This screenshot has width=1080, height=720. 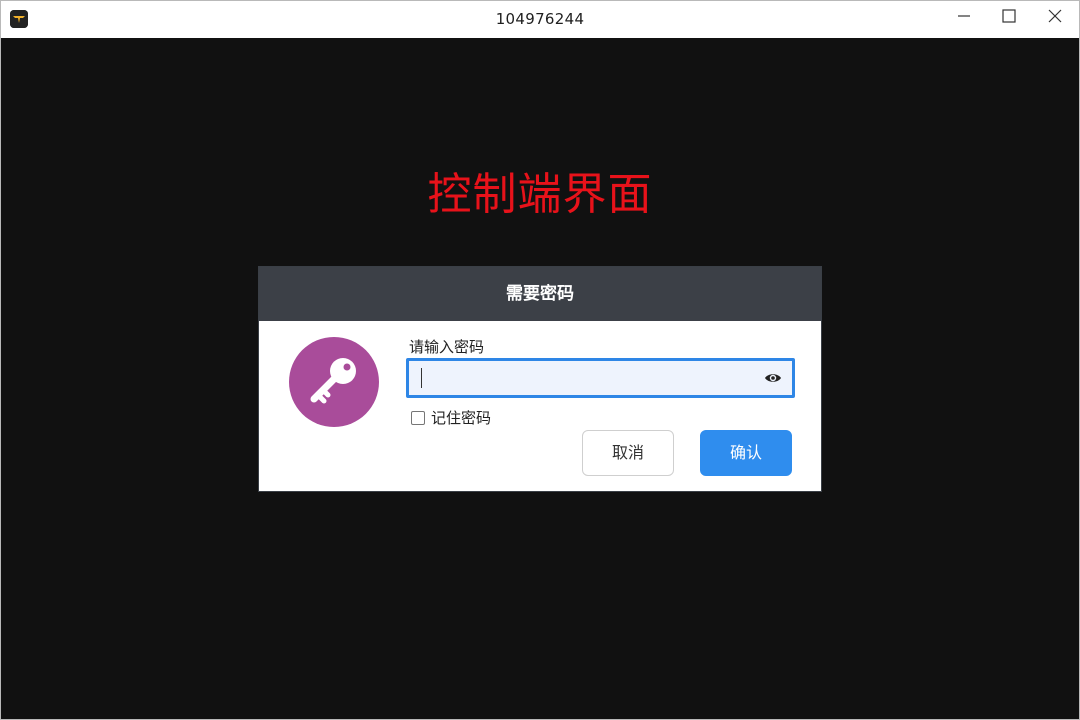 I want to click on minimize-button, so click(x=964, y=16).